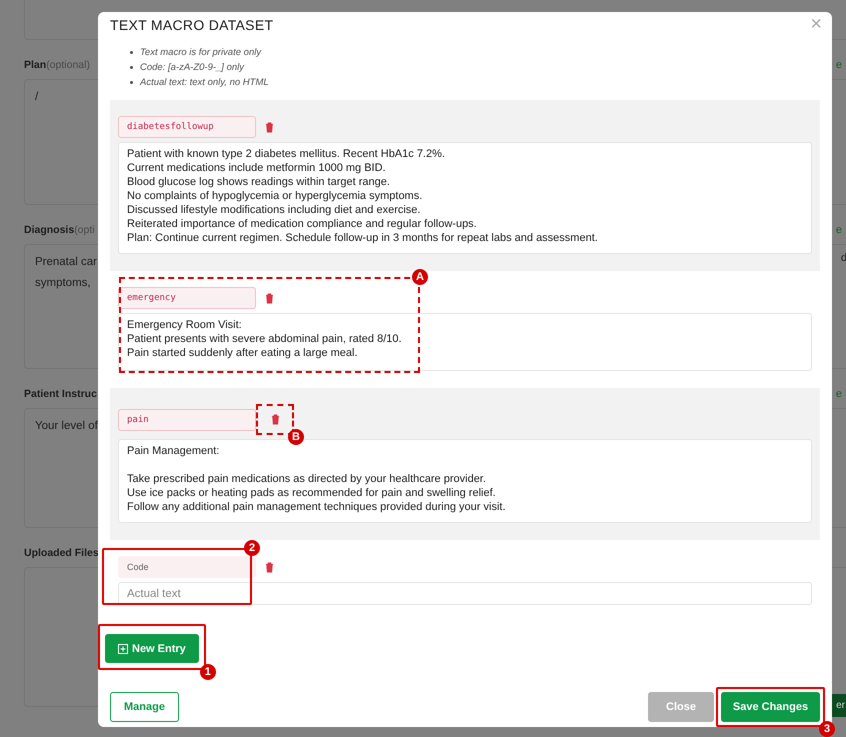 This screenshot has height=737, width=846. Describe the element at coordinates (816, 24) in the screenshot. I see `close-button: ×` at that location.